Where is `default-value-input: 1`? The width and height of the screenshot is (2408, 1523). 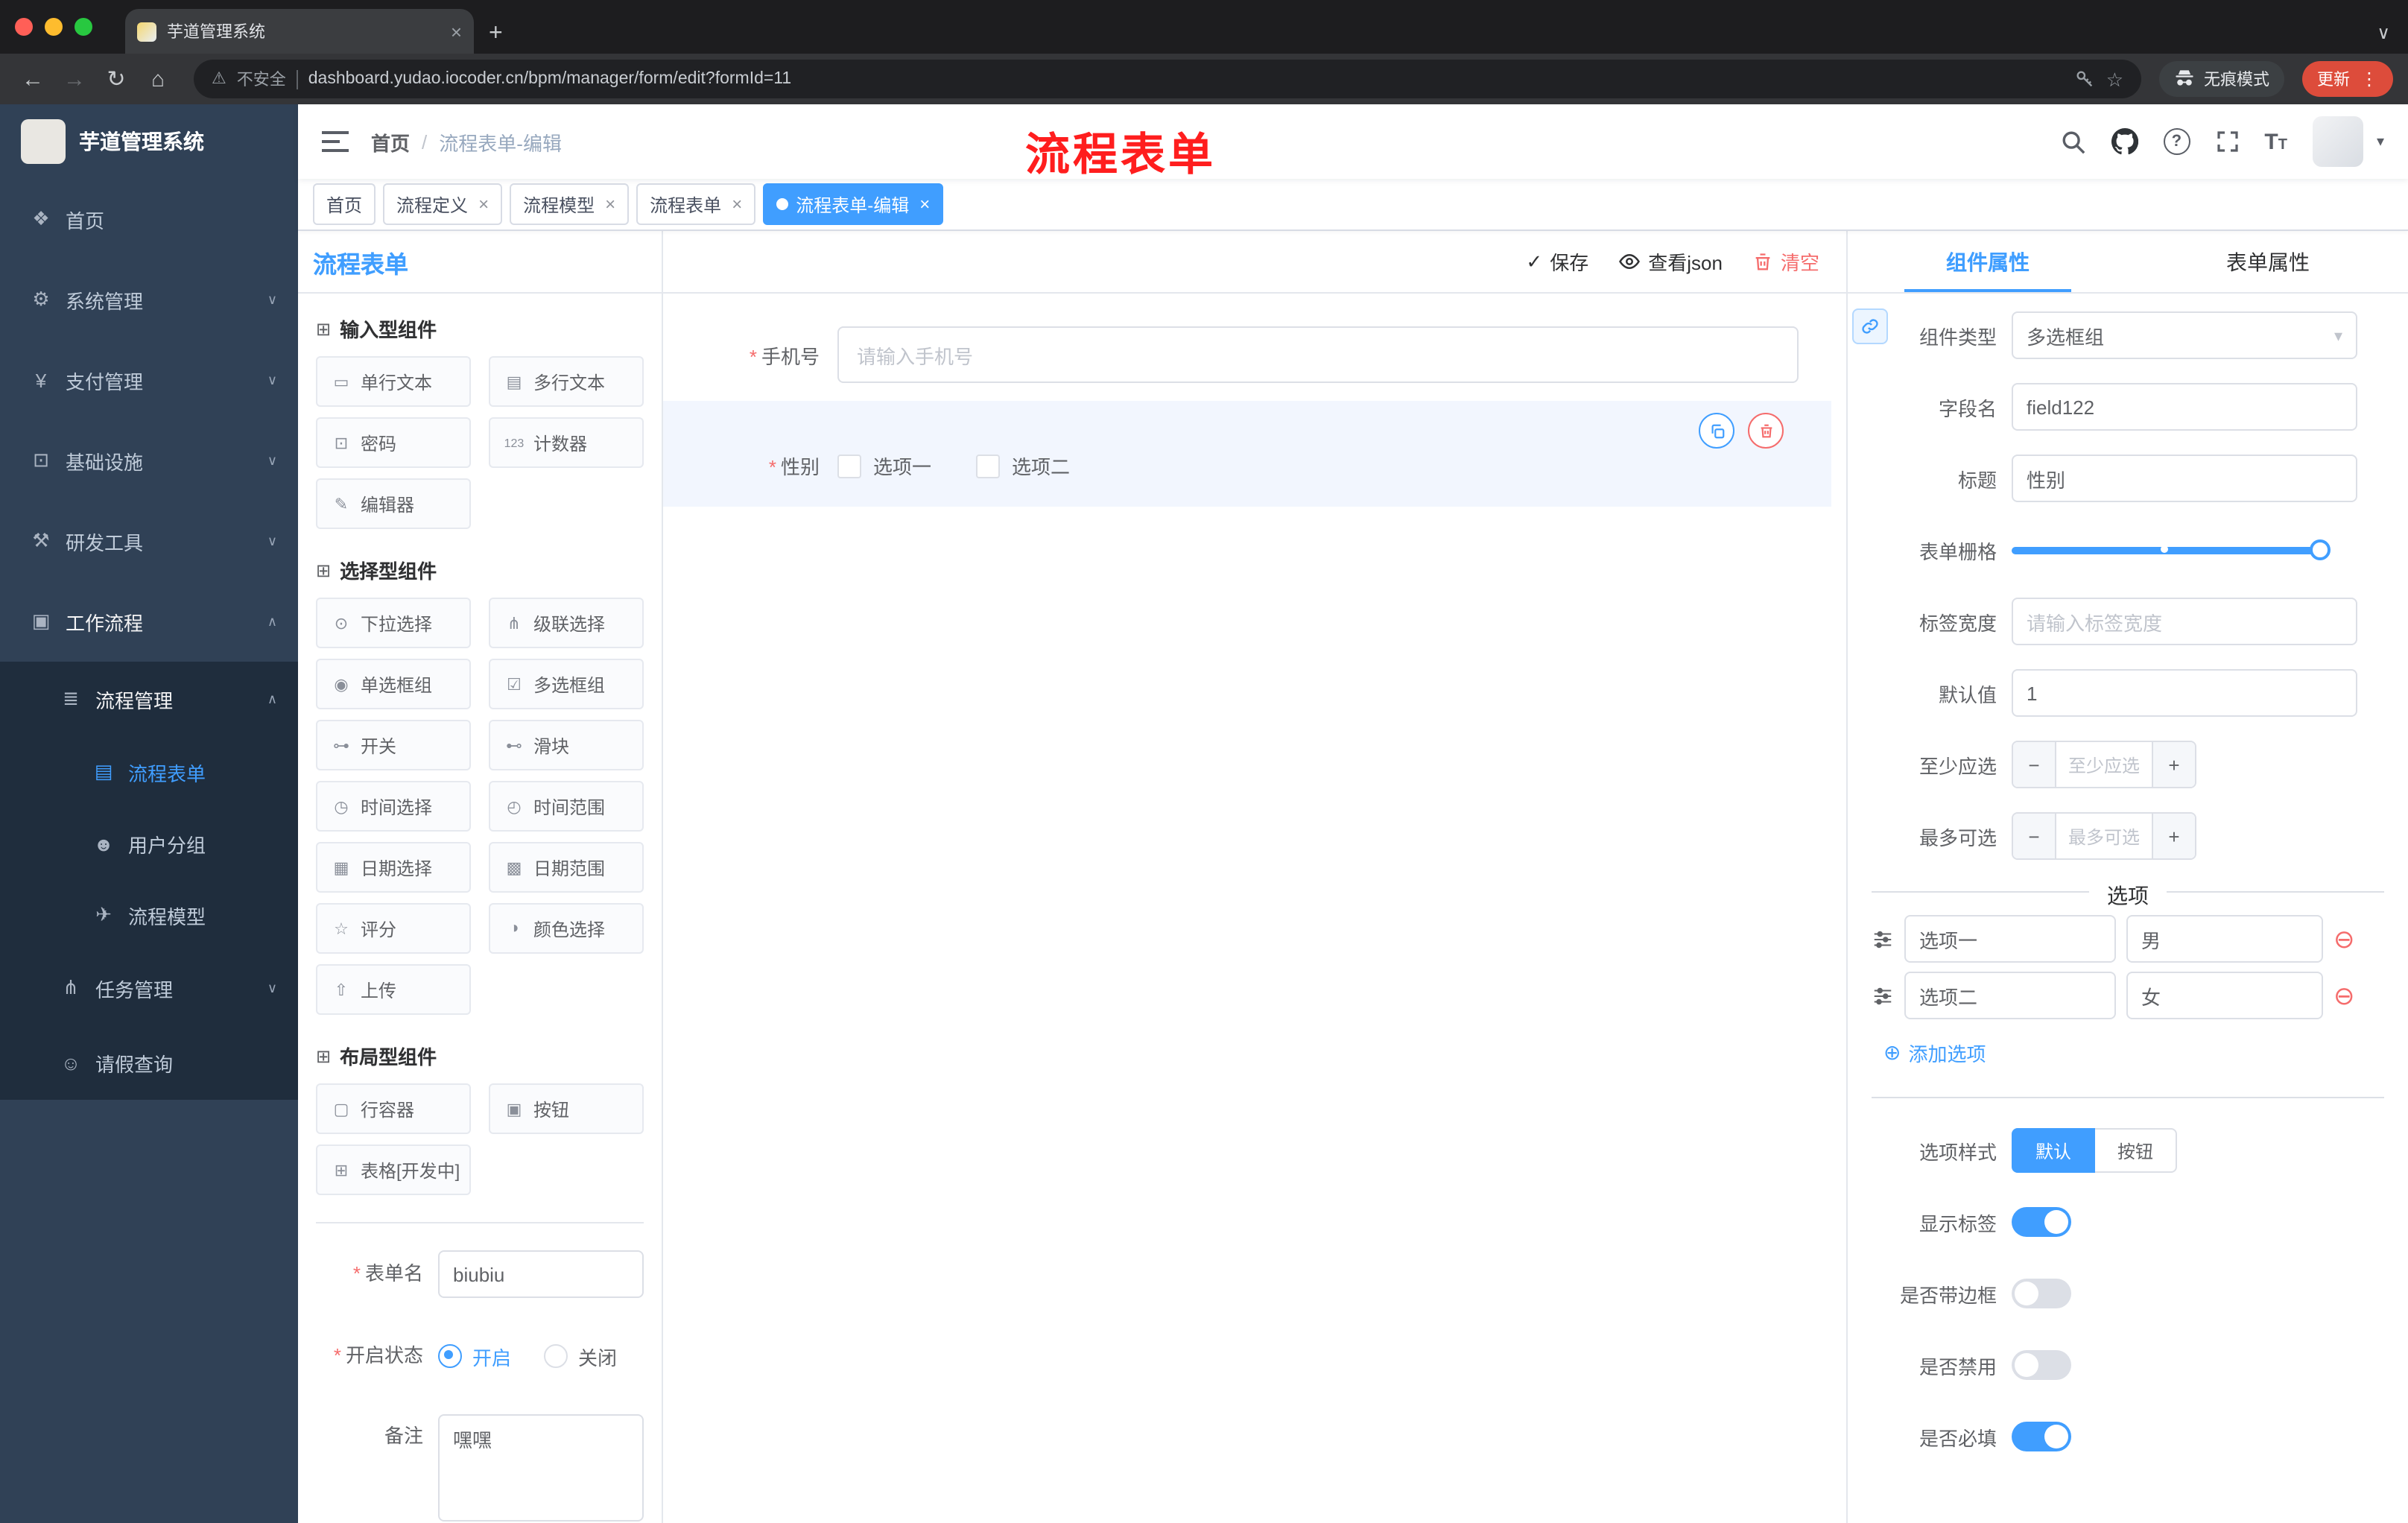 default-value-input: 1 is located at coordinates (2184, 693).